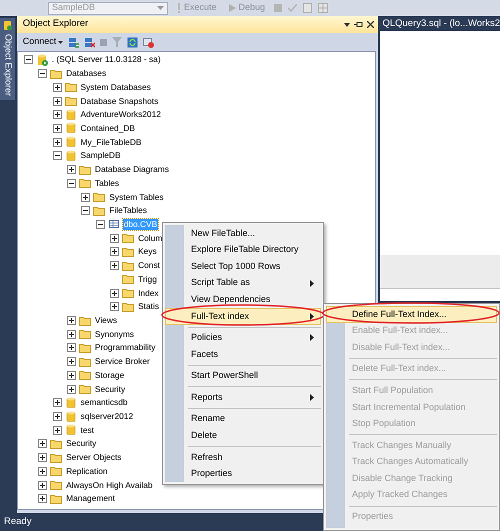  Describe the element at coordinates (111, 142) in the screenshot. I see `tree-item: My_FileTableDB` at that location.